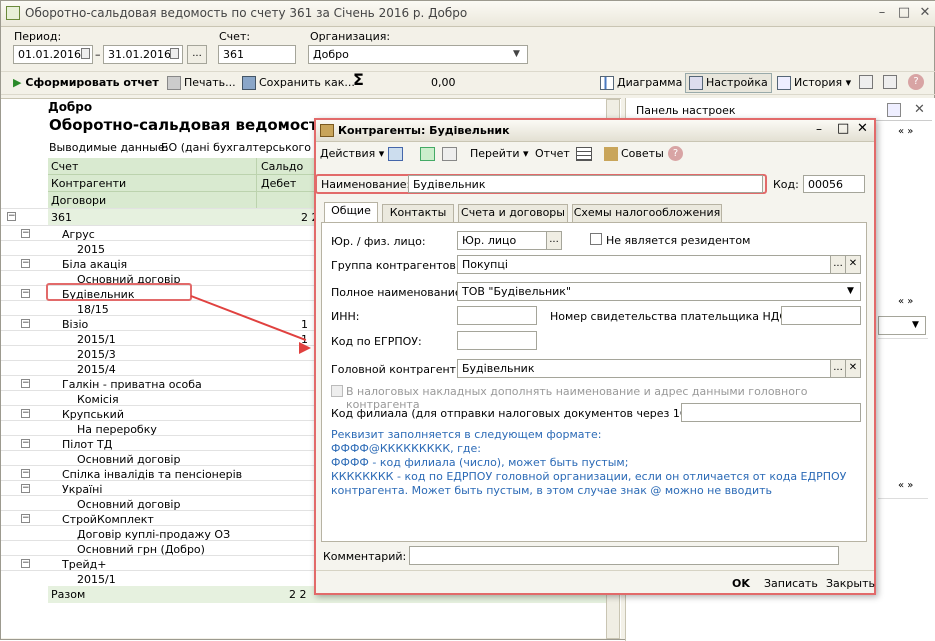  Describe the element at coordinates (337, 391) in the screenshot. I see `tax-invoice-checkbox` at that location.